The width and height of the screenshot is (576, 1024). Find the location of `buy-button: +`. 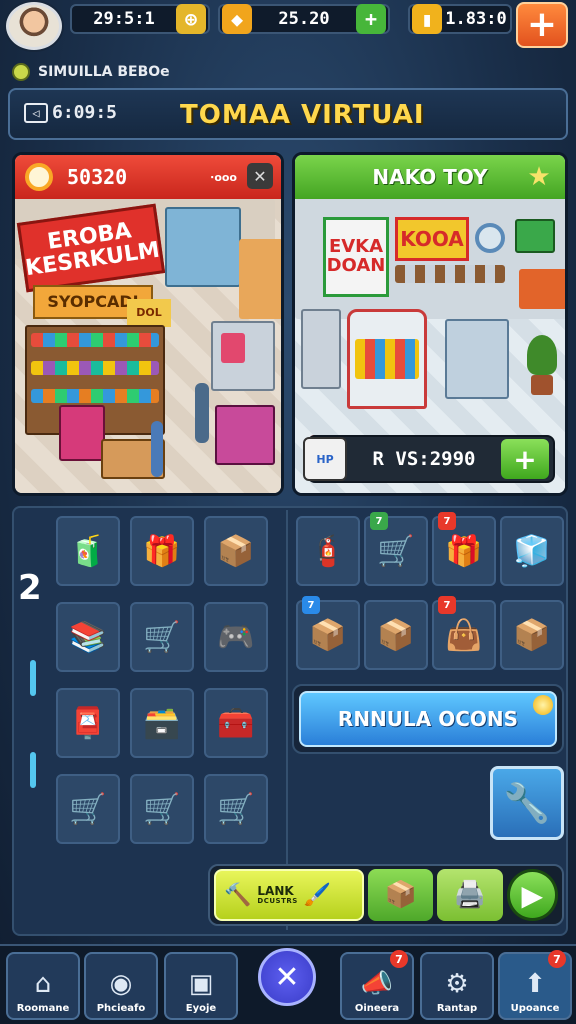

buy-button: + is located at coordinates (525, 459).